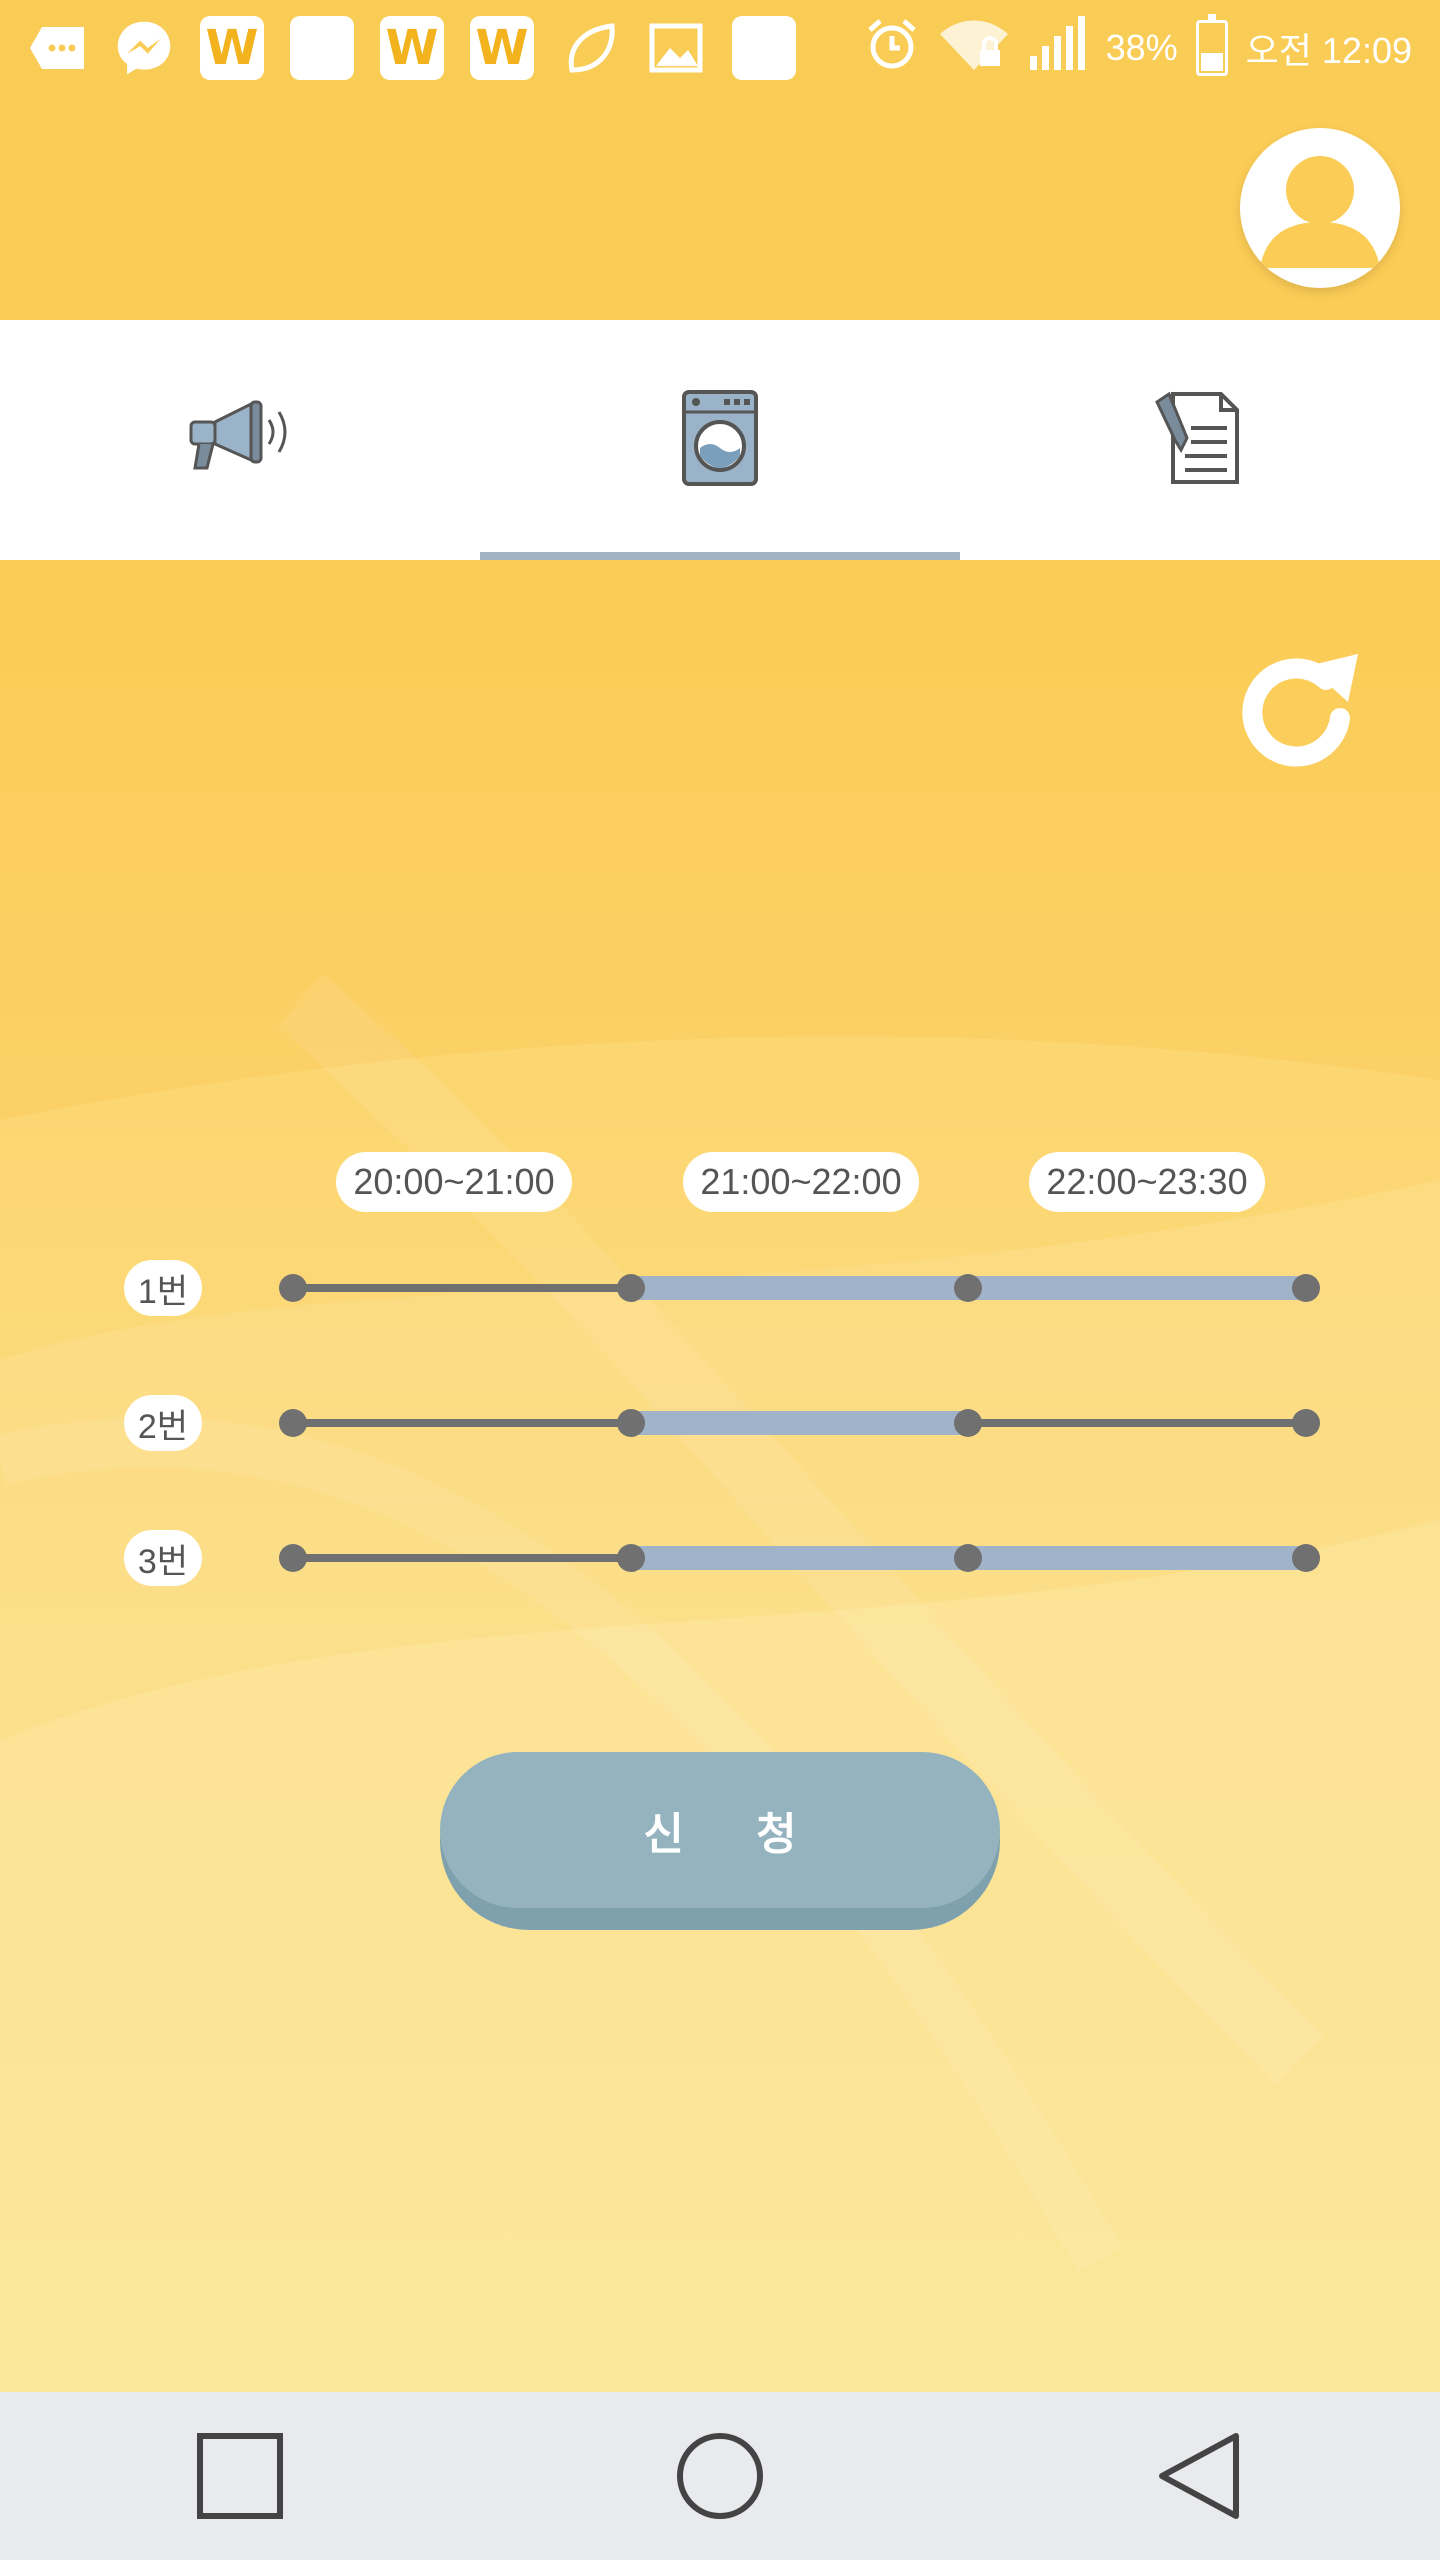 This screenshot has height=2560, width=1440. What do you see at coordinates (676, 48) in the screenshot?
I see `gallery-icon` at bounding box center [676, 48].